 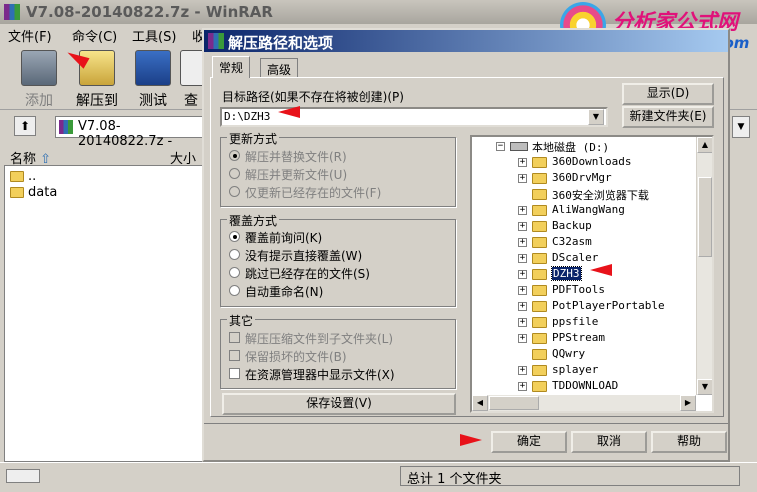 I want to click on up-arrow-icon: ⬆, so click(x=25, y=126).